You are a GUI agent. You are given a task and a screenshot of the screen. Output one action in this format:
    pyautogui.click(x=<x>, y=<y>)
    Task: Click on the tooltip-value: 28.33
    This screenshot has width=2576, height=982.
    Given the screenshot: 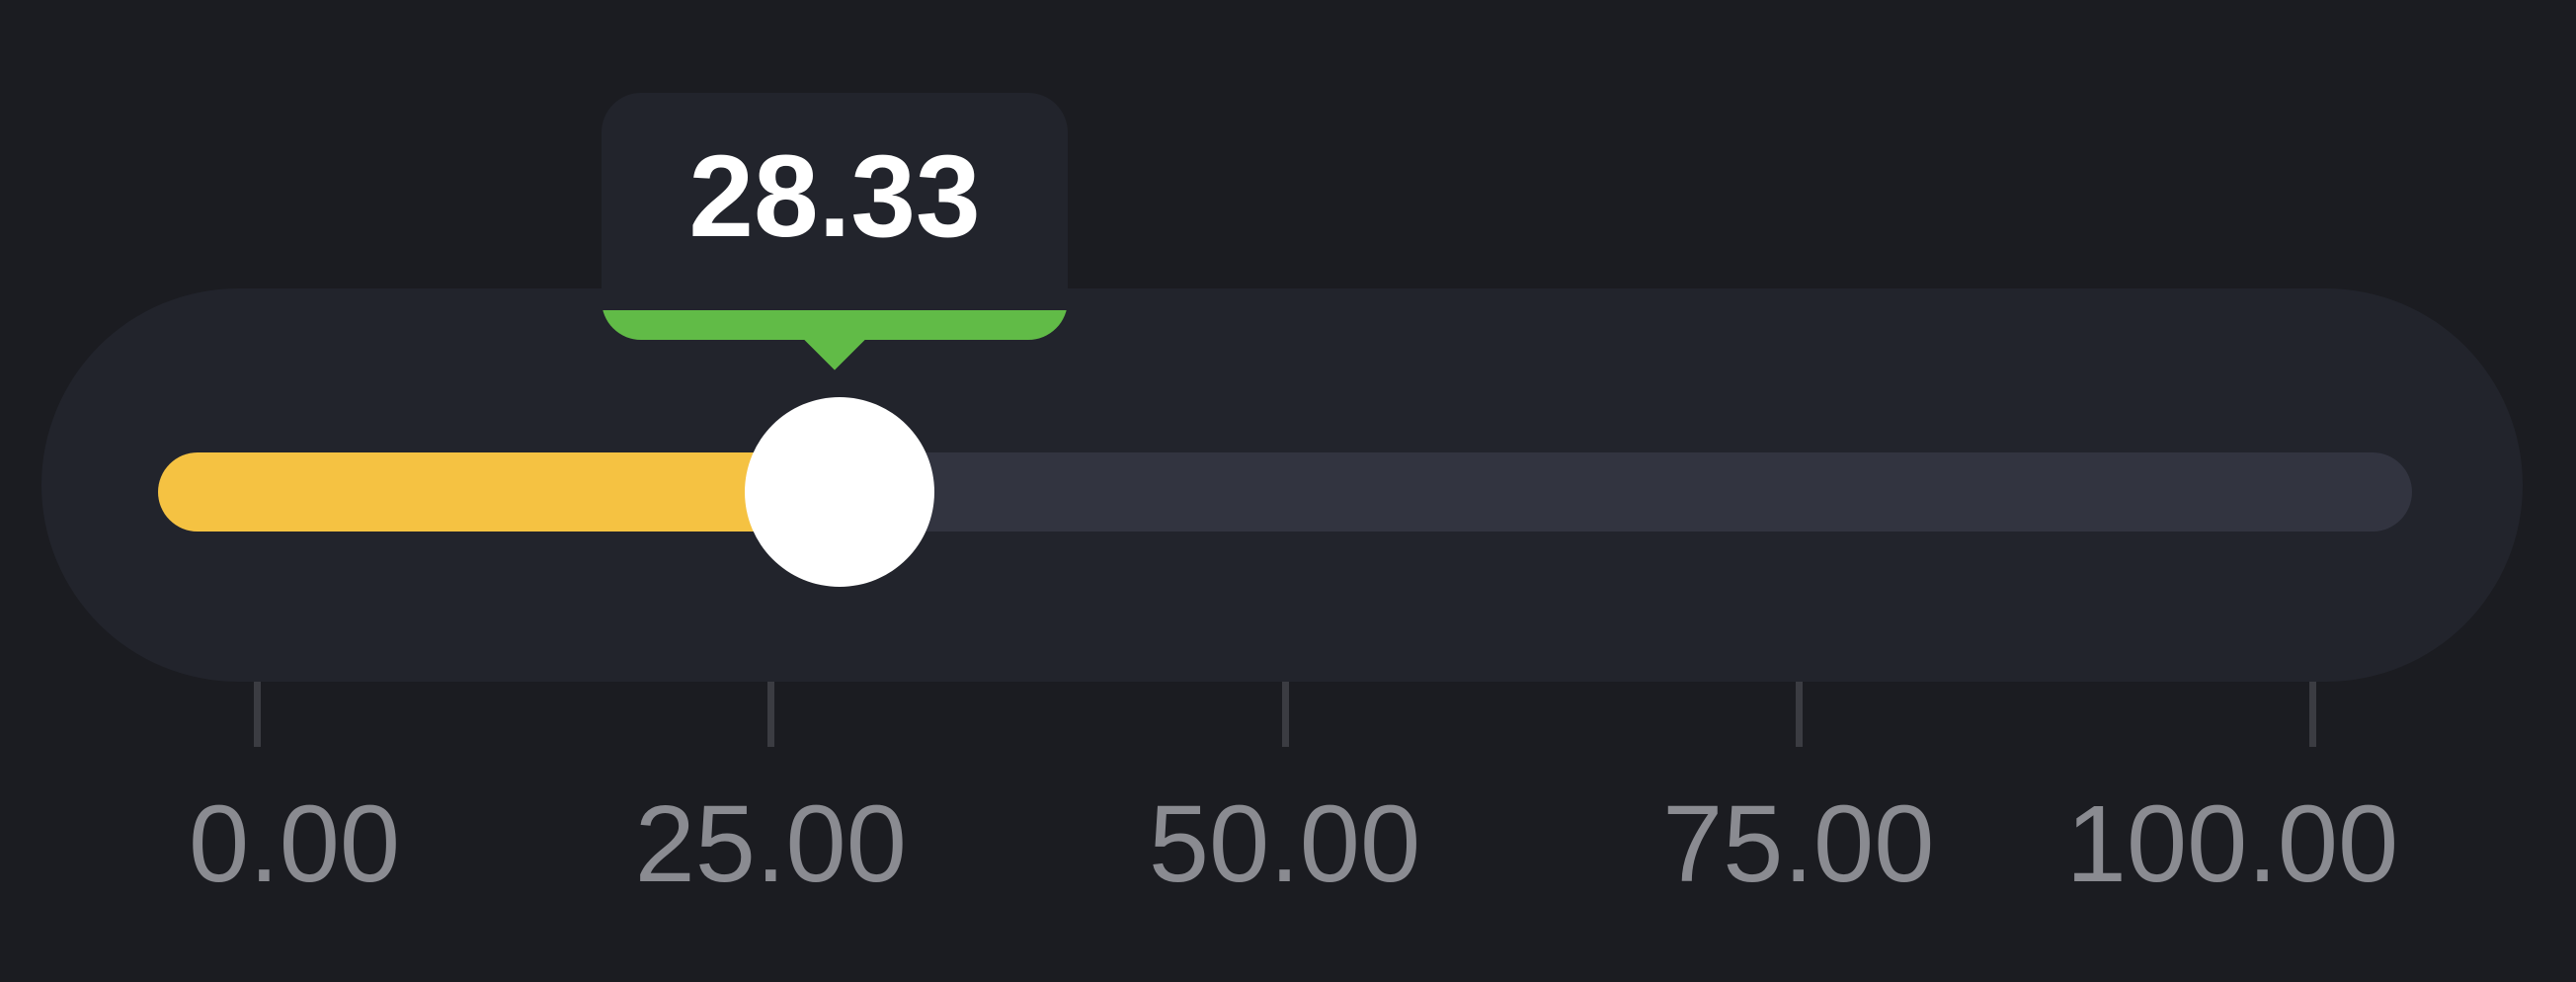 What is the action you would take?
    pyautogui.click(x=834, y=196)
    